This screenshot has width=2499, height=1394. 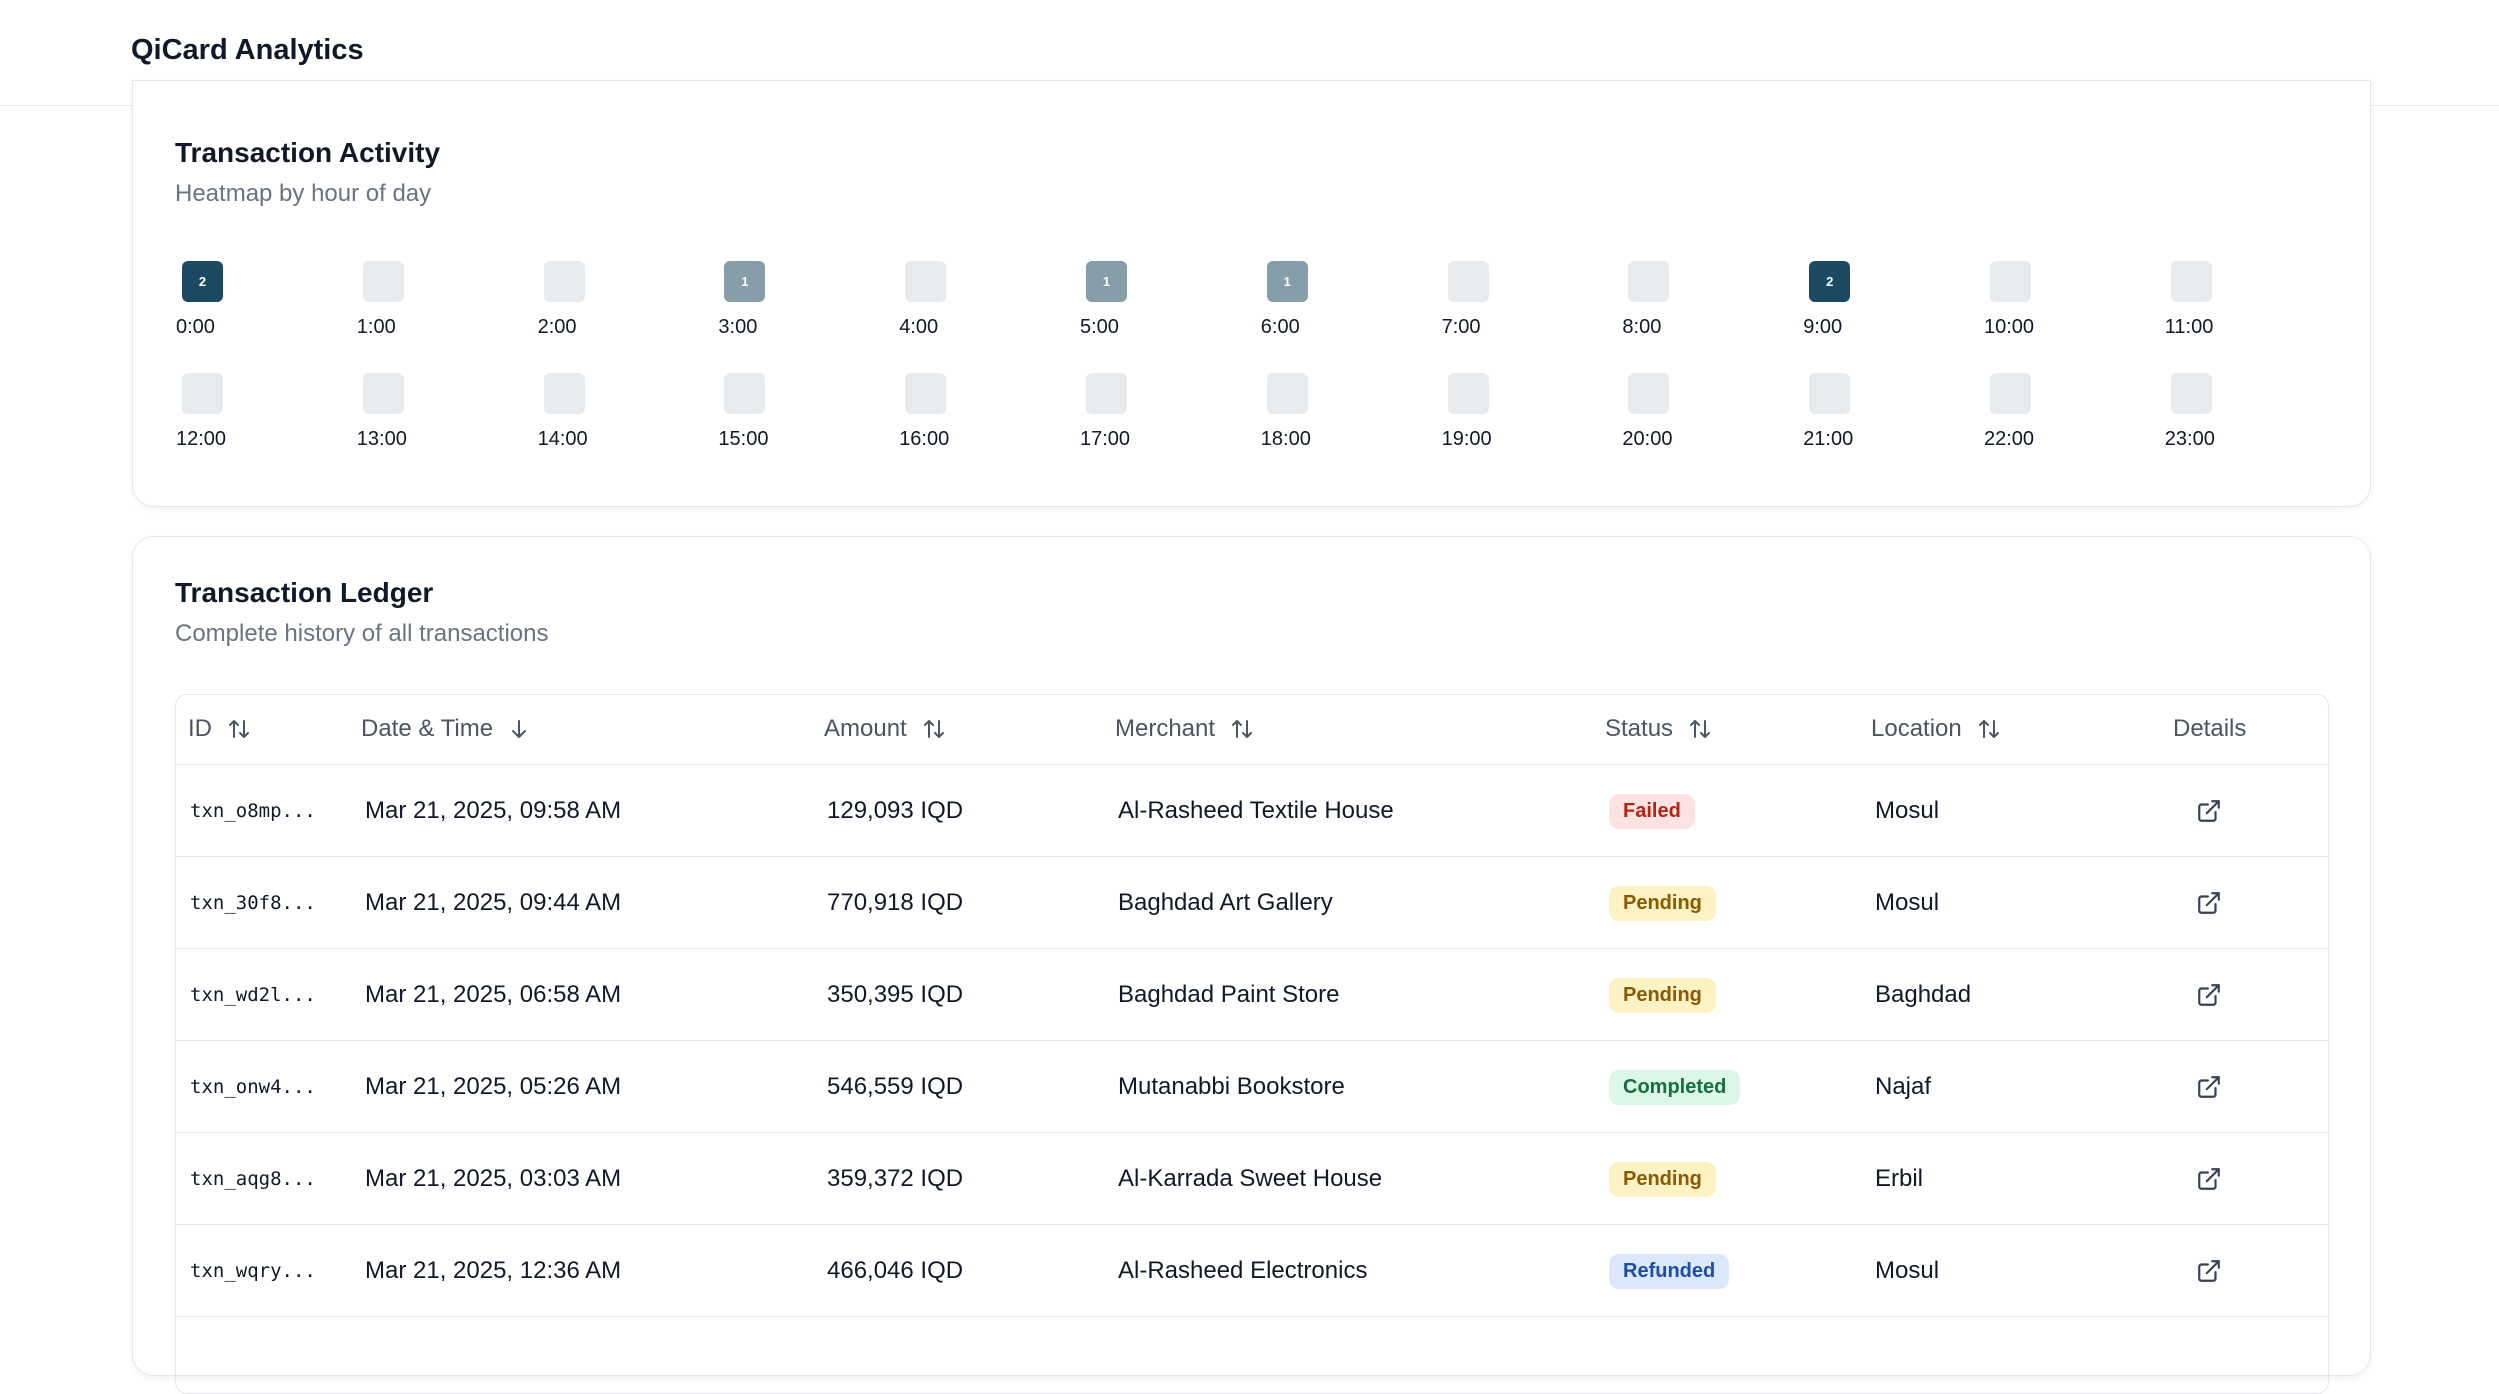 What do you see at coordinates (778, 301) in the screenshot?
I see `heatmap-cell: 1 3:00` at bounding box center [778, 301].